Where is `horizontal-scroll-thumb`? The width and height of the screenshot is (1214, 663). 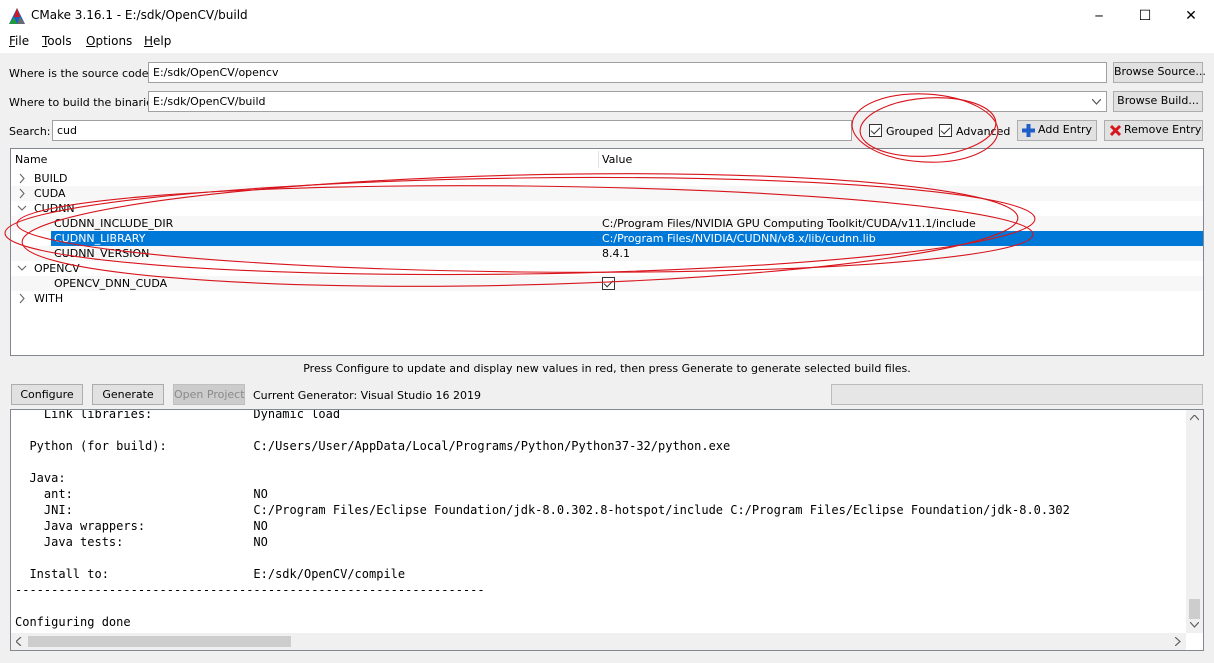
horizontal-scroll-thumb is located at coordinates (159, 641).